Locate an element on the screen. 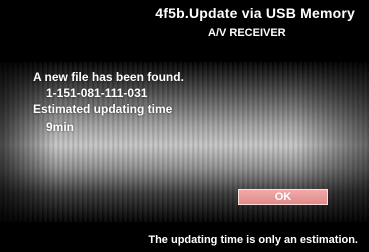 This screenshot has height=252, width=369. estimate-value: 9min is located at coordinates (60, 127).